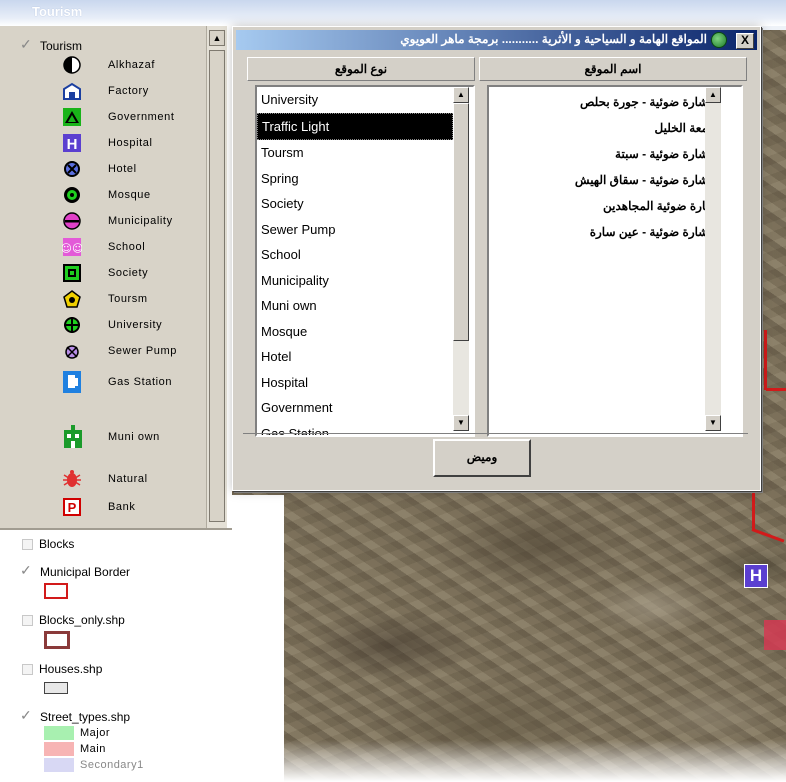  What do you see at coordinates (355, 230) in the screenshot?
I see `list-item: Sewer Pump` at bounding box center [355, 230].